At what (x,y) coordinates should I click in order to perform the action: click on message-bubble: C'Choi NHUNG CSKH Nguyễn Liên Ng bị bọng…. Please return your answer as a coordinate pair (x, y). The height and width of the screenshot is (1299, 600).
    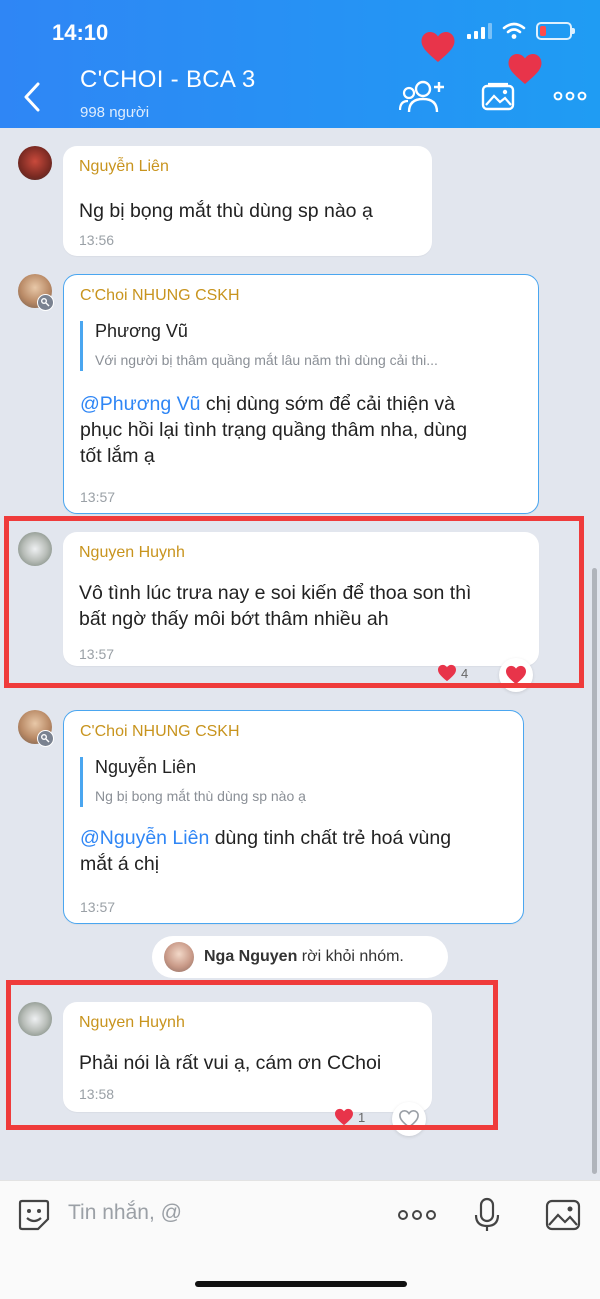
    Looking at the image, I should click on (293, 817).